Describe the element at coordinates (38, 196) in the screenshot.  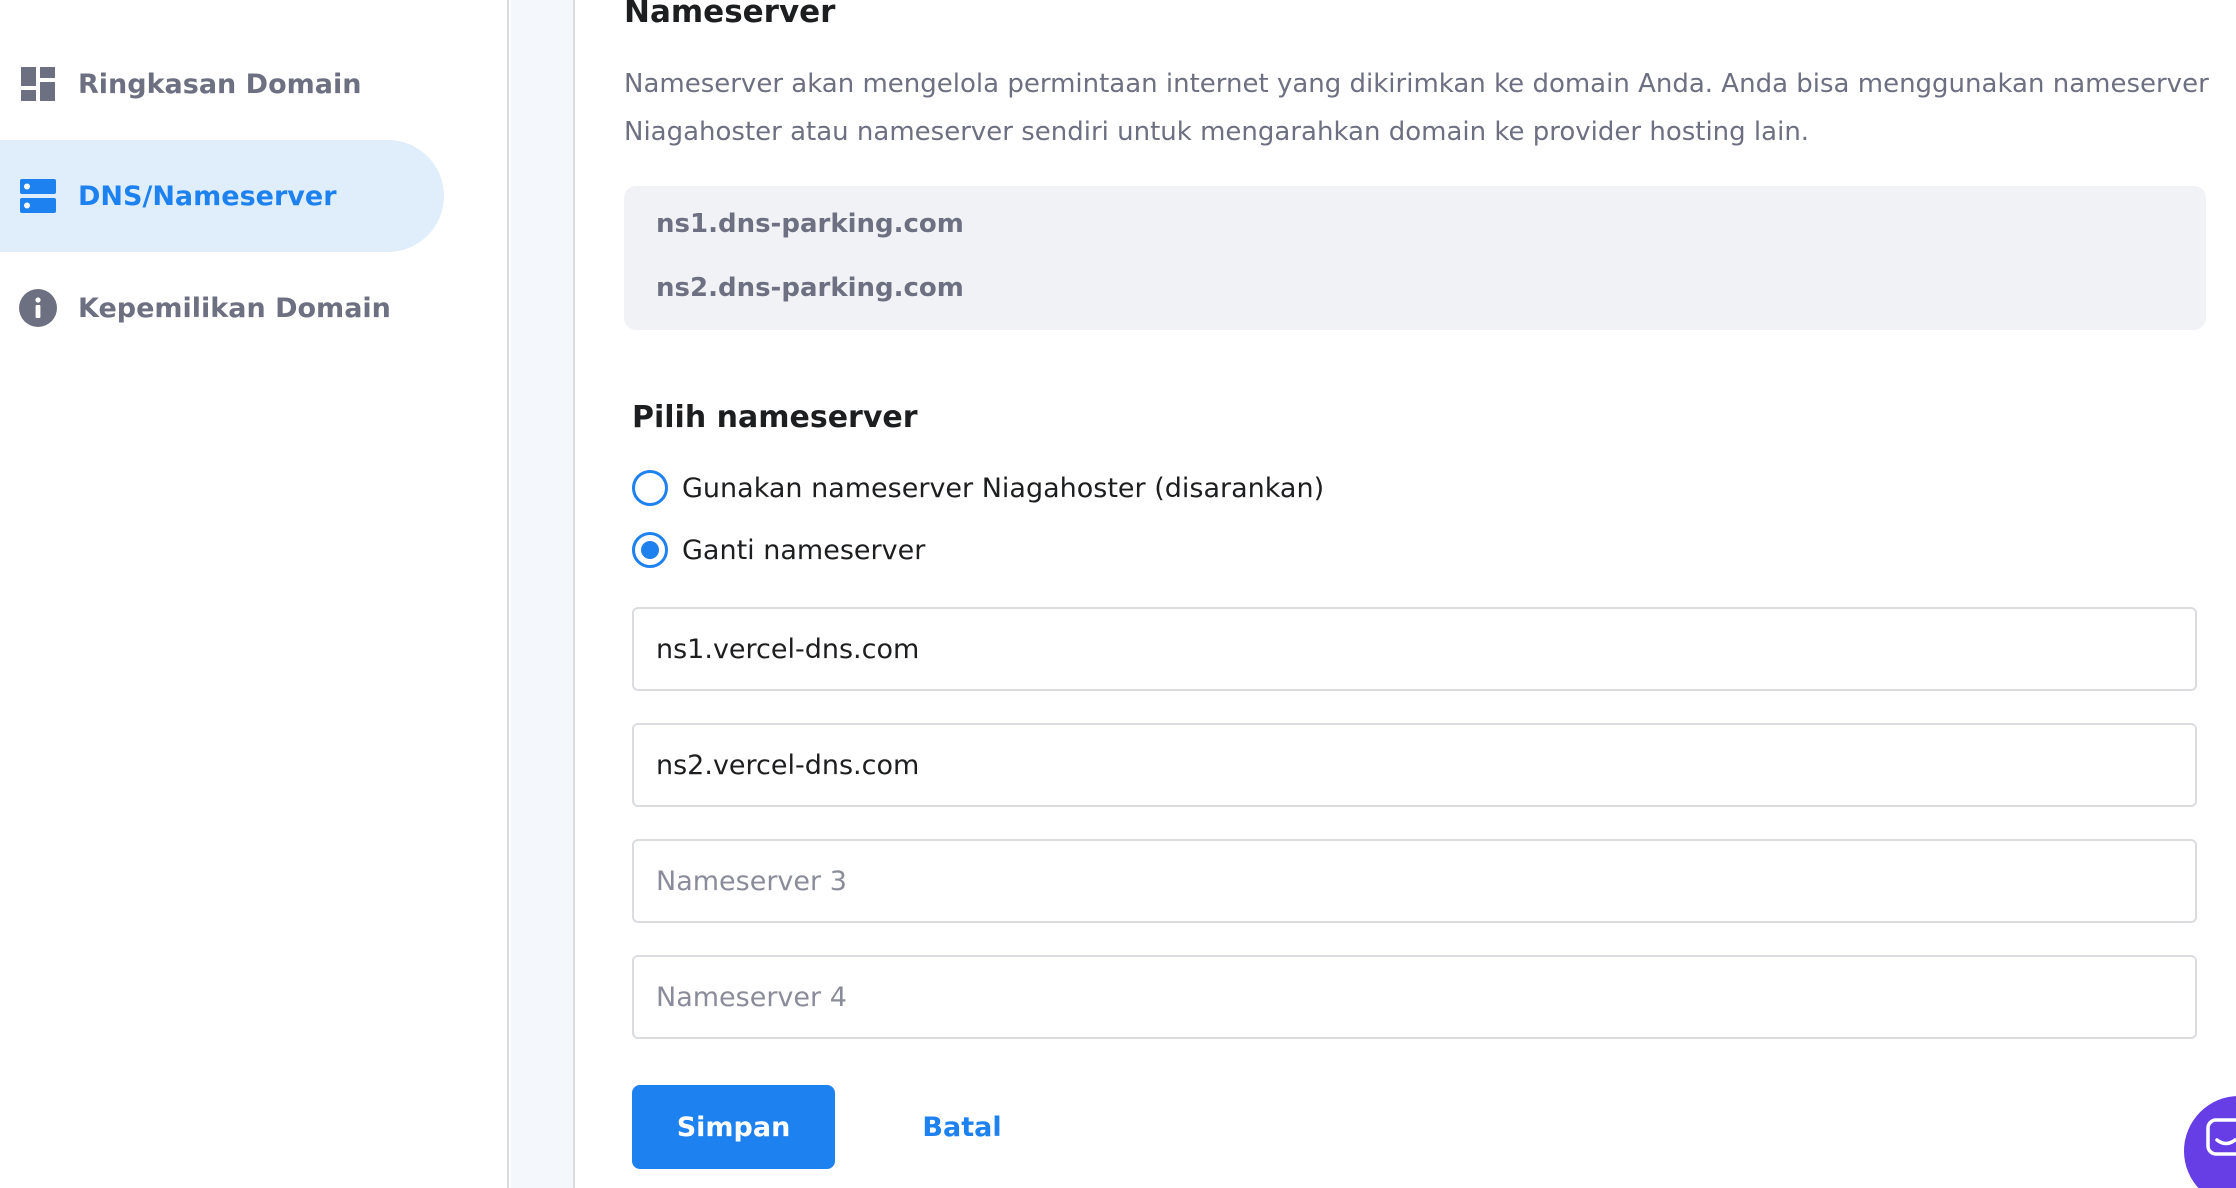
I see `dns-server-icon` at that location.